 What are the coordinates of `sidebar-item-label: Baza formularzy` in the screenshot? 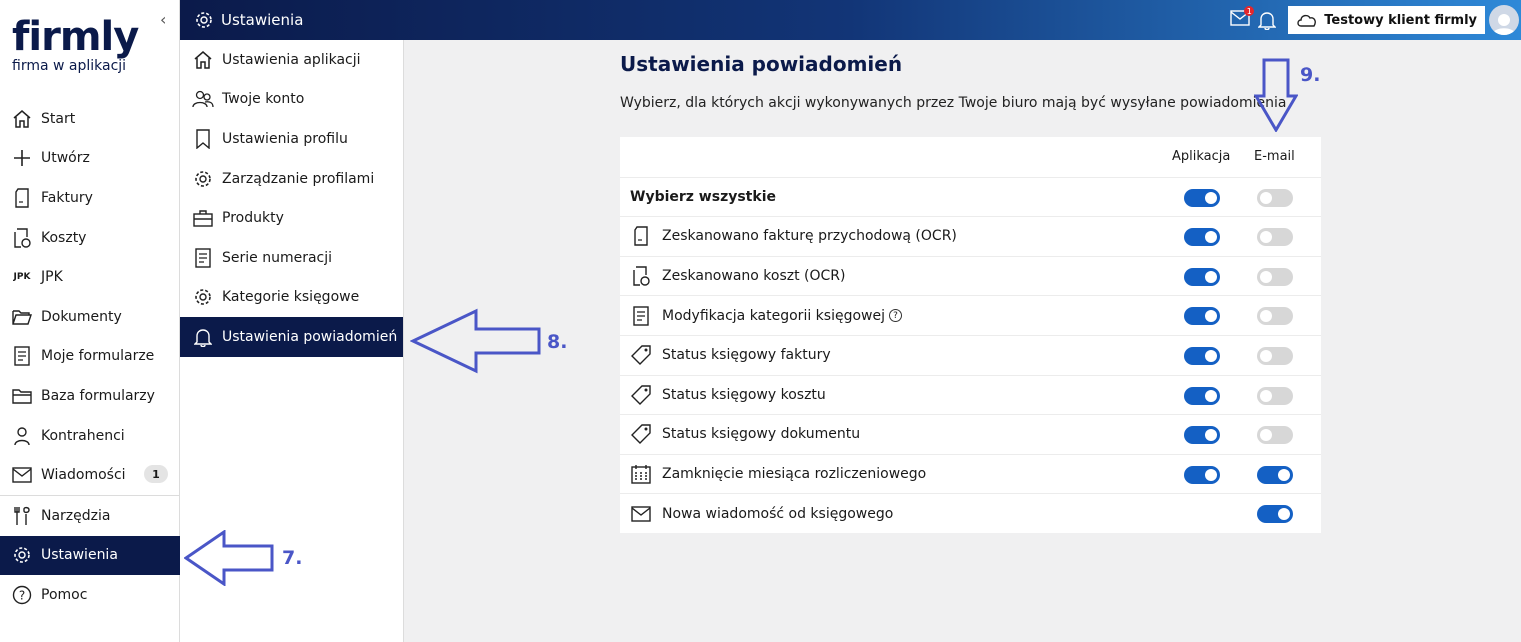 It's located at (98, 395).